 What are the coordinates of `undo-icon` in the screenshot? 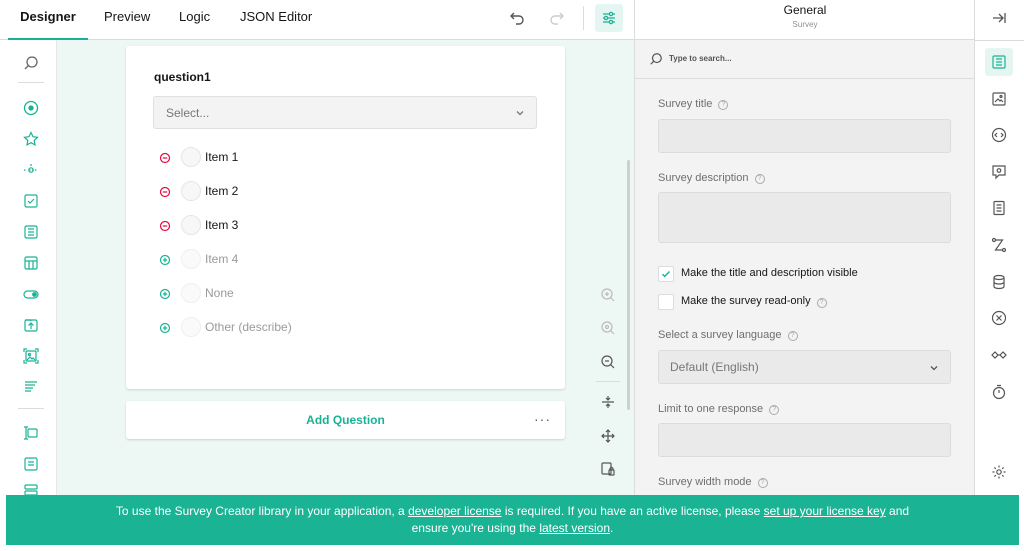 It's located at (517, 18).